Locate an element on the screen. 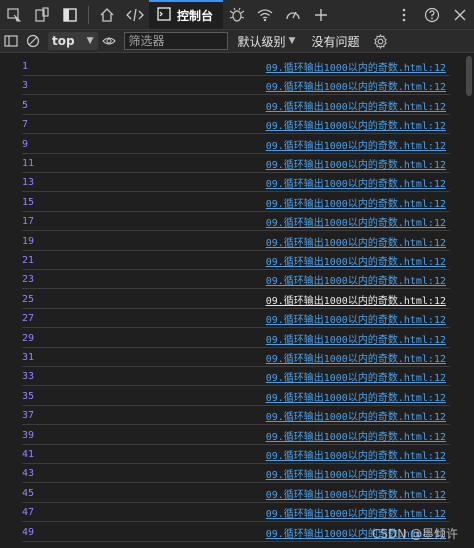 This screenshot has width=474, height=548. network-wifi-icon is located at coordinates (265, 14).